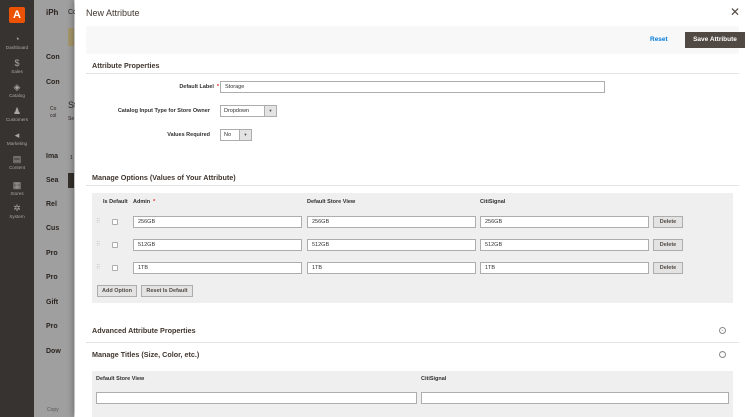 The image size is (750, 417). What do you see at coordinates (217, 245) in the screenshot?
I see `admin-value-input: 512GB` at bounding box center [217, 245].